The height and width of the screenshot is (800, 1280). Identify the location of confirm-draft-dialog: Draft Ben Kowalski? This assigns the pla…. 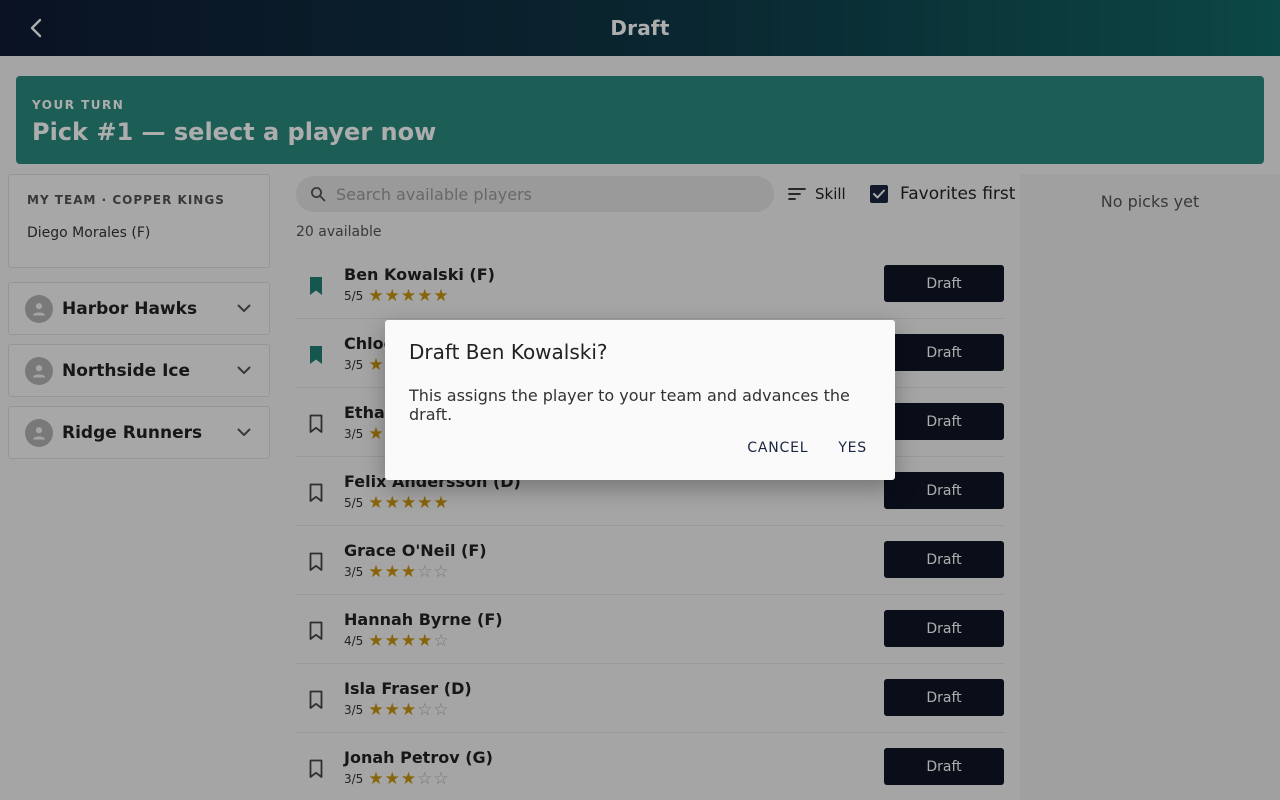
(640, 400).